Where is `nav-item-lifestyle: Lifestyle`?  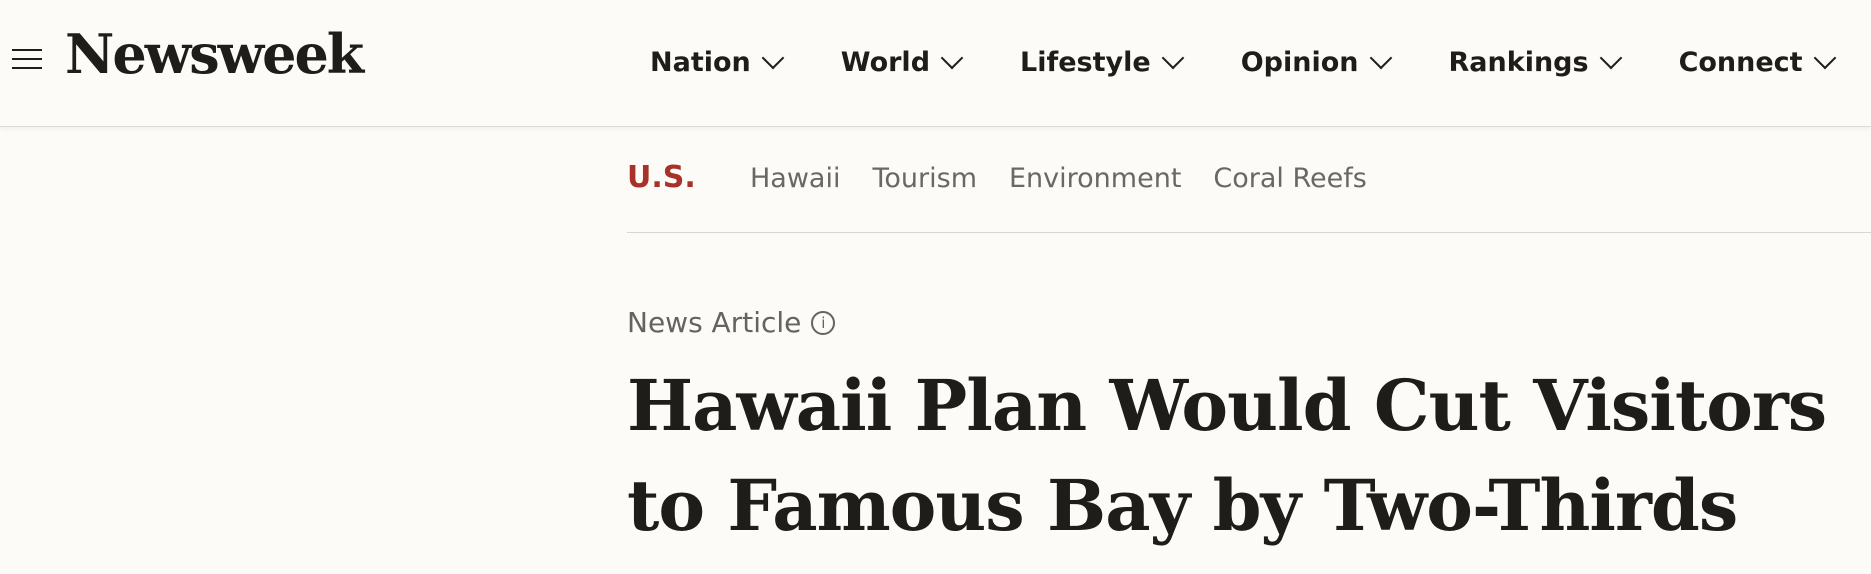
nav-item-lifestyle: Lifestyle is located at coordinates (1102, 62).